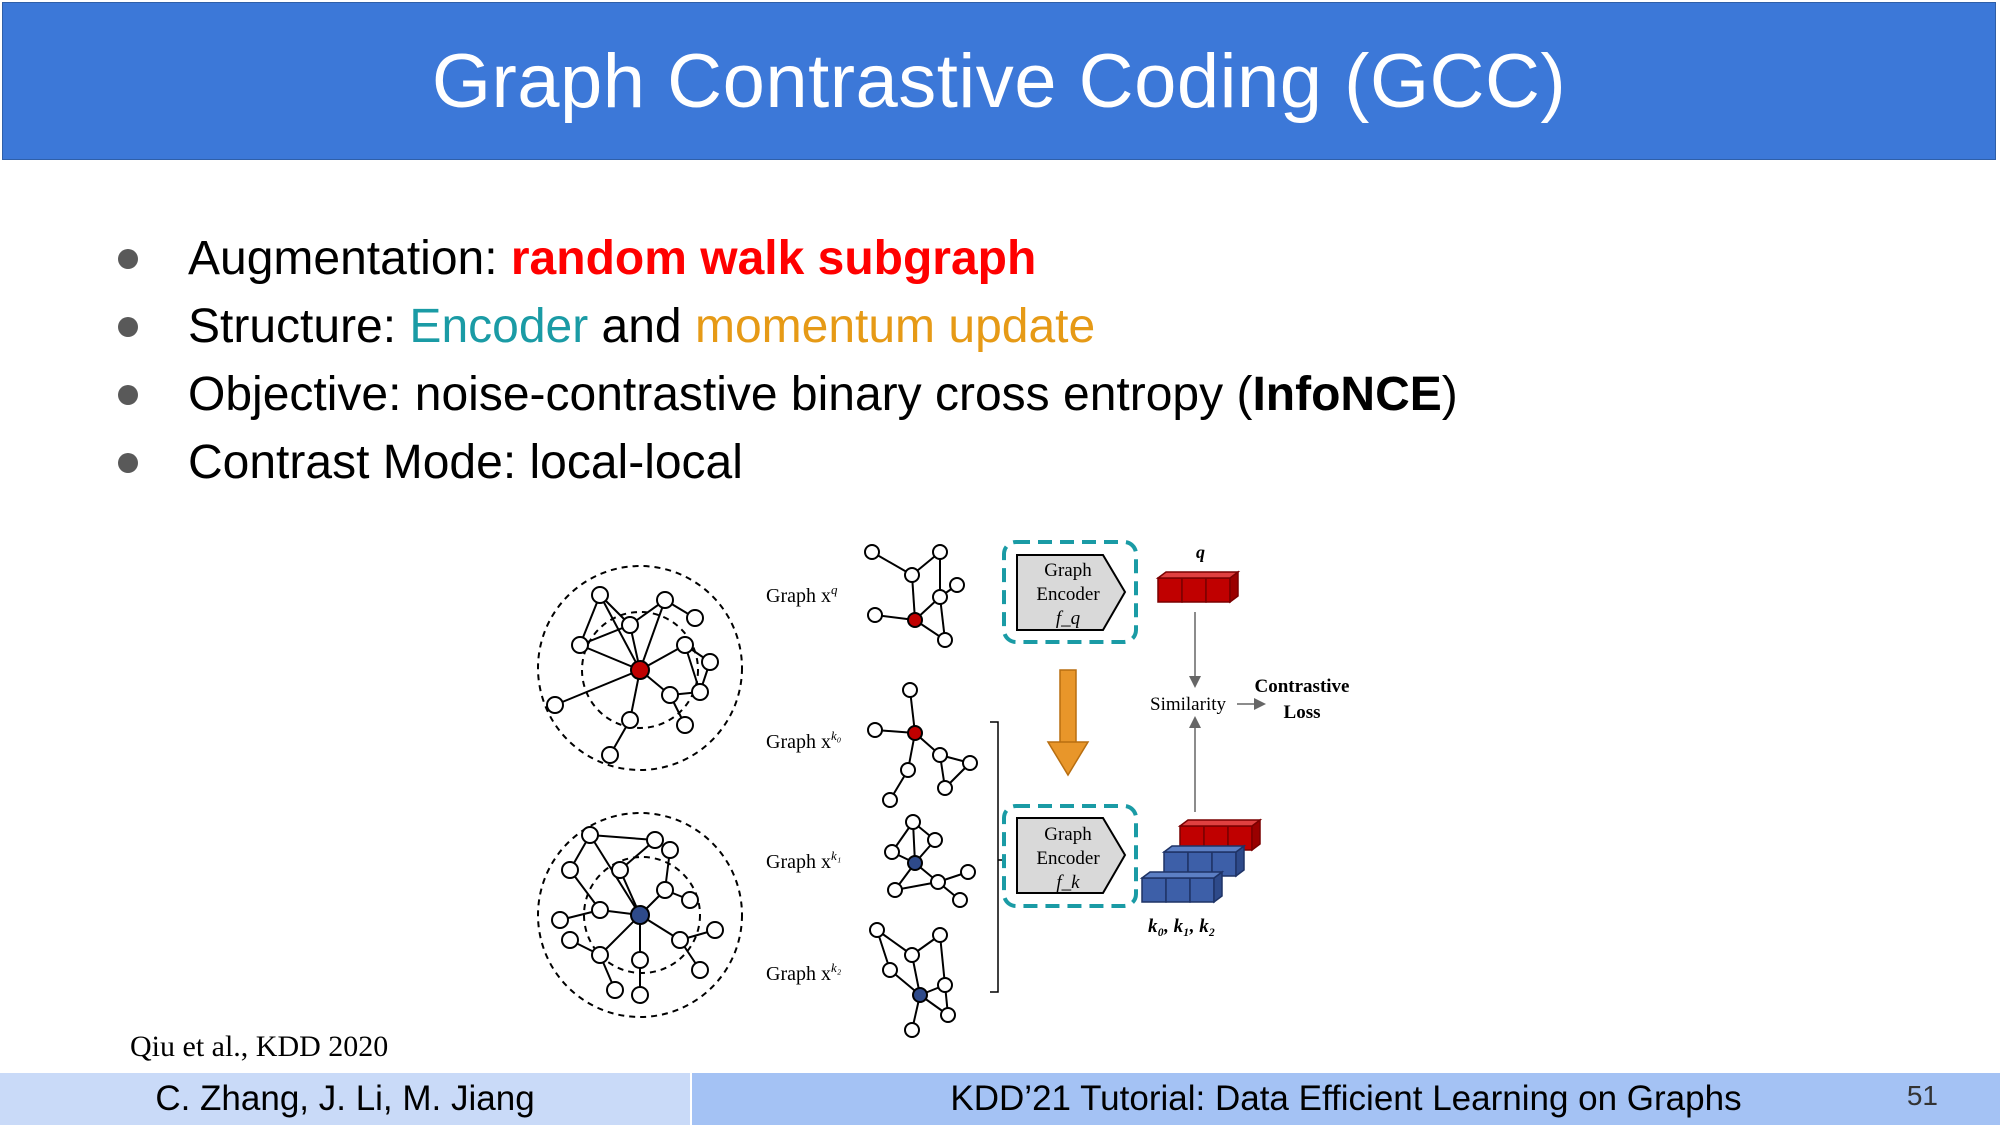 This screenshot has width=2000, height=1125. I want to click on bullet-augmentation: Augmentation: random walk subgraph, so click(784, 259).